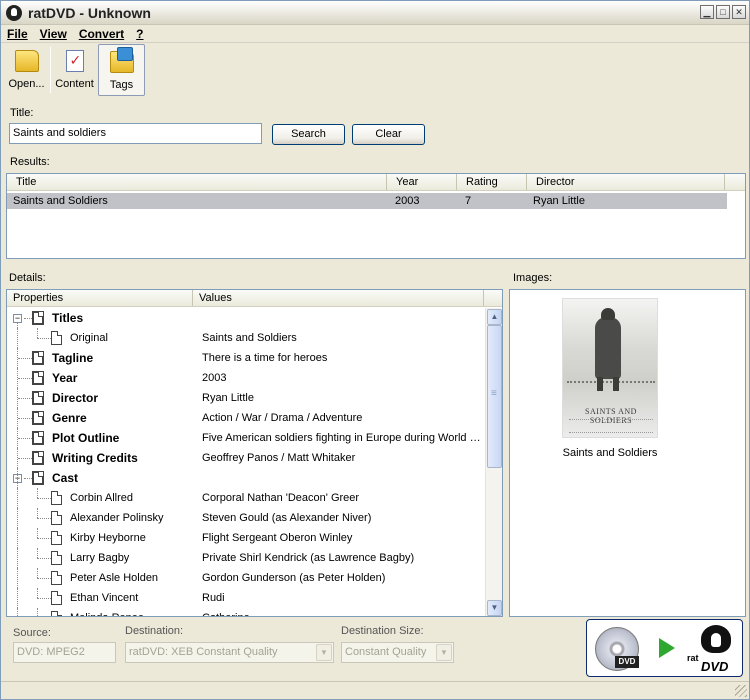 The width and height of the screenshot is (750, 700). I want to click on window-controls: ▁ □ ✕, so click(723, 12).